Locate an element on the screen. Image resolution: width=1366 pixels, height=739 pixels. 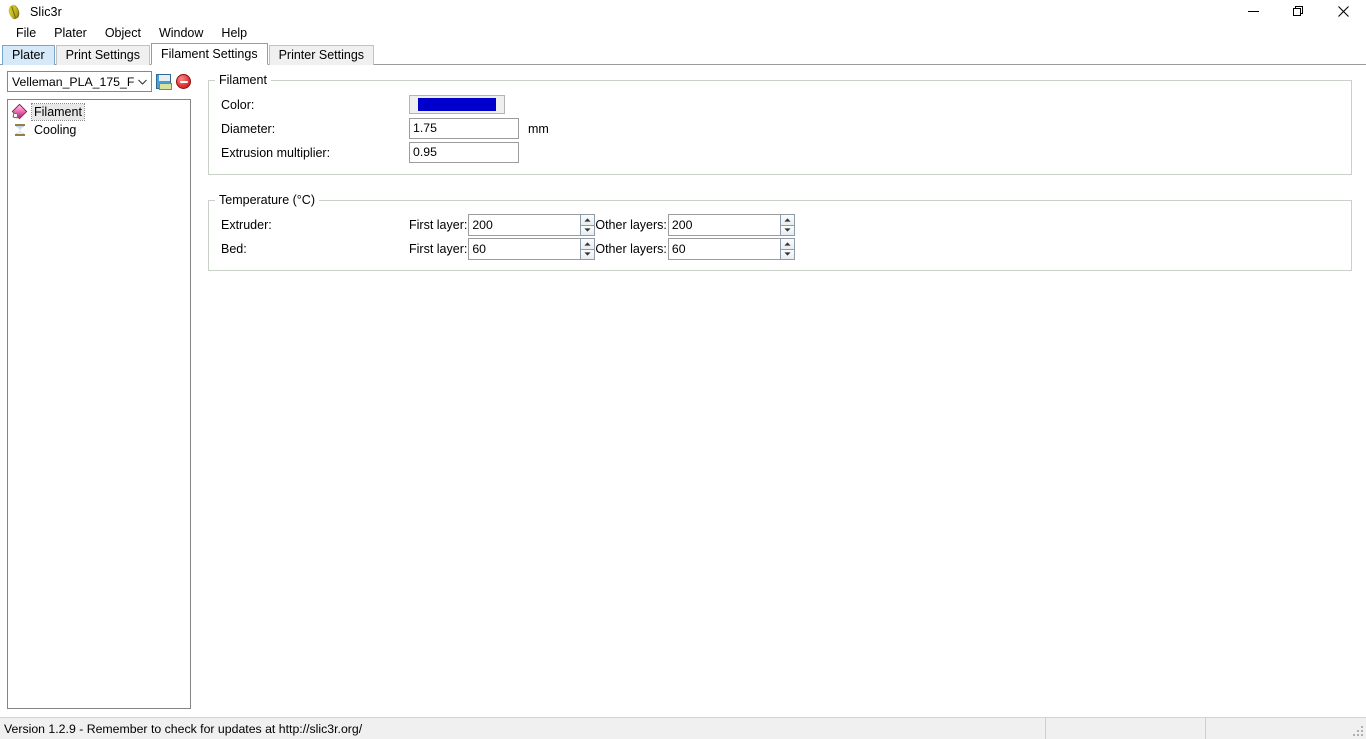
temperature-group-legend: Temperature (°C) is located at coordinates (267, 200).